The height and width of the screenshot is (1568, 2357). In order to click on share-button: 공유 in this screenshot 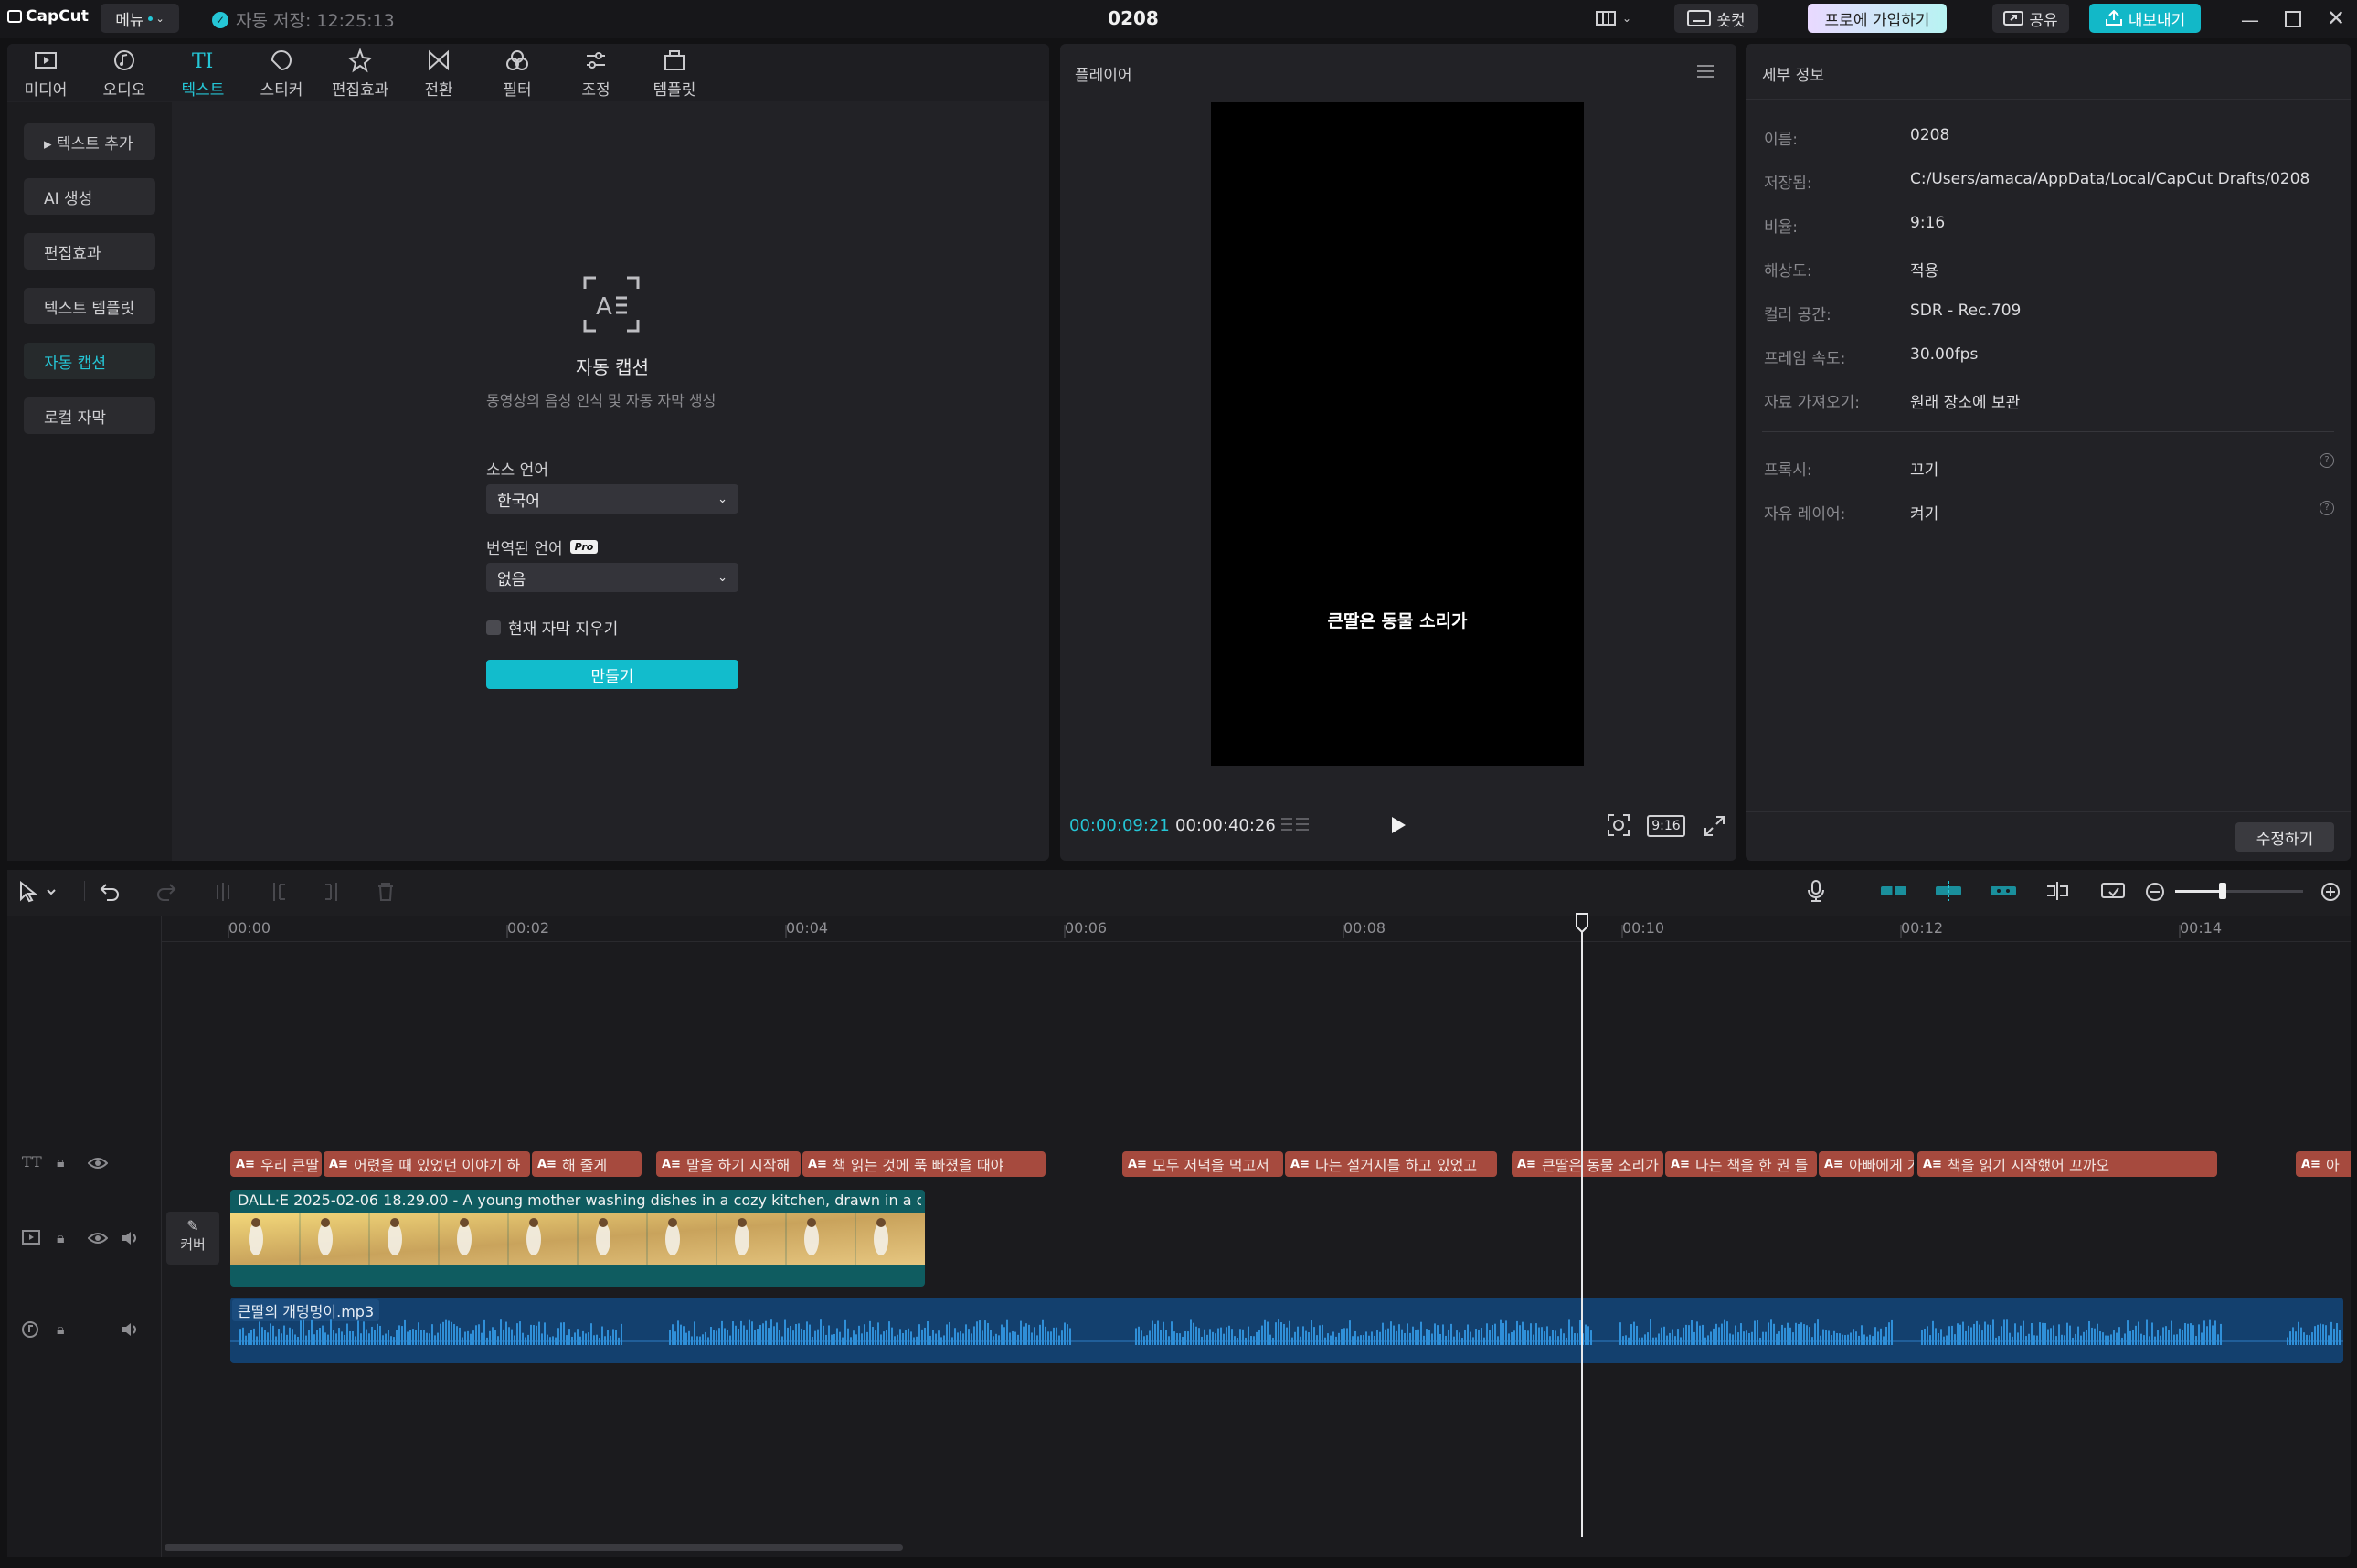, I will do `click(2031, 18)`.